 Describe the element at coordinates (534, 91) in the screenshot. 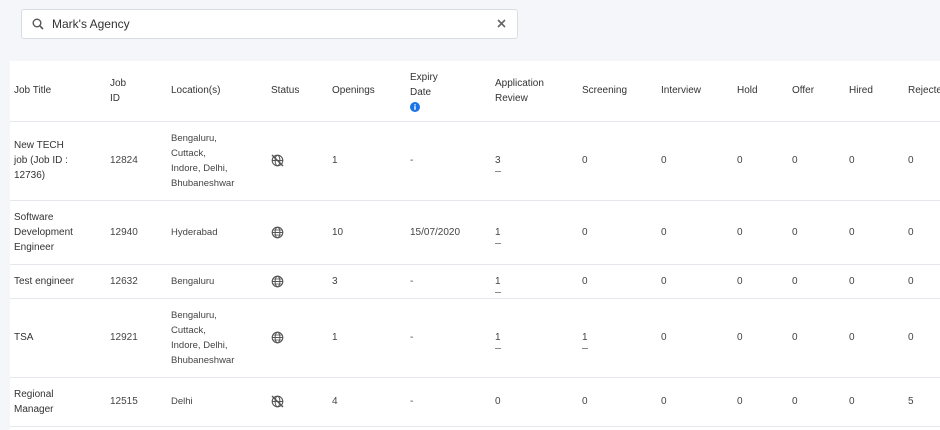

I see `col-header-application-review: Application Review` at that location.